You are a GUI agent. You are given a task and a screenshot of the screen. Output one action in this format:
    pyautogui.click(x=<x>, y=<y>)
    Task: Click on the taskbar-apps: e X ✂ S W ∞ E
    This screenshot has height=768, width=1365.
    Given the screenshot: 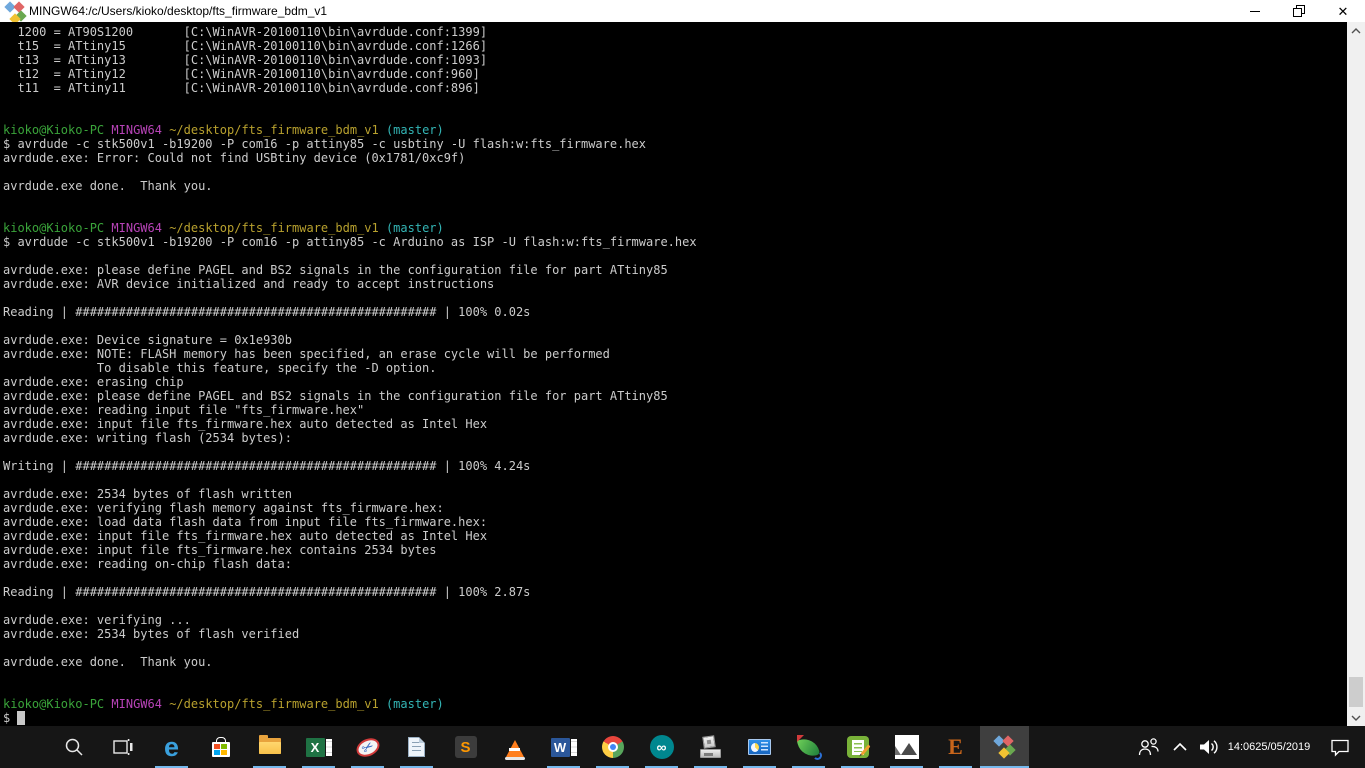 What is the action you would take?
    pyautogui.click(x=514, y=747)
    